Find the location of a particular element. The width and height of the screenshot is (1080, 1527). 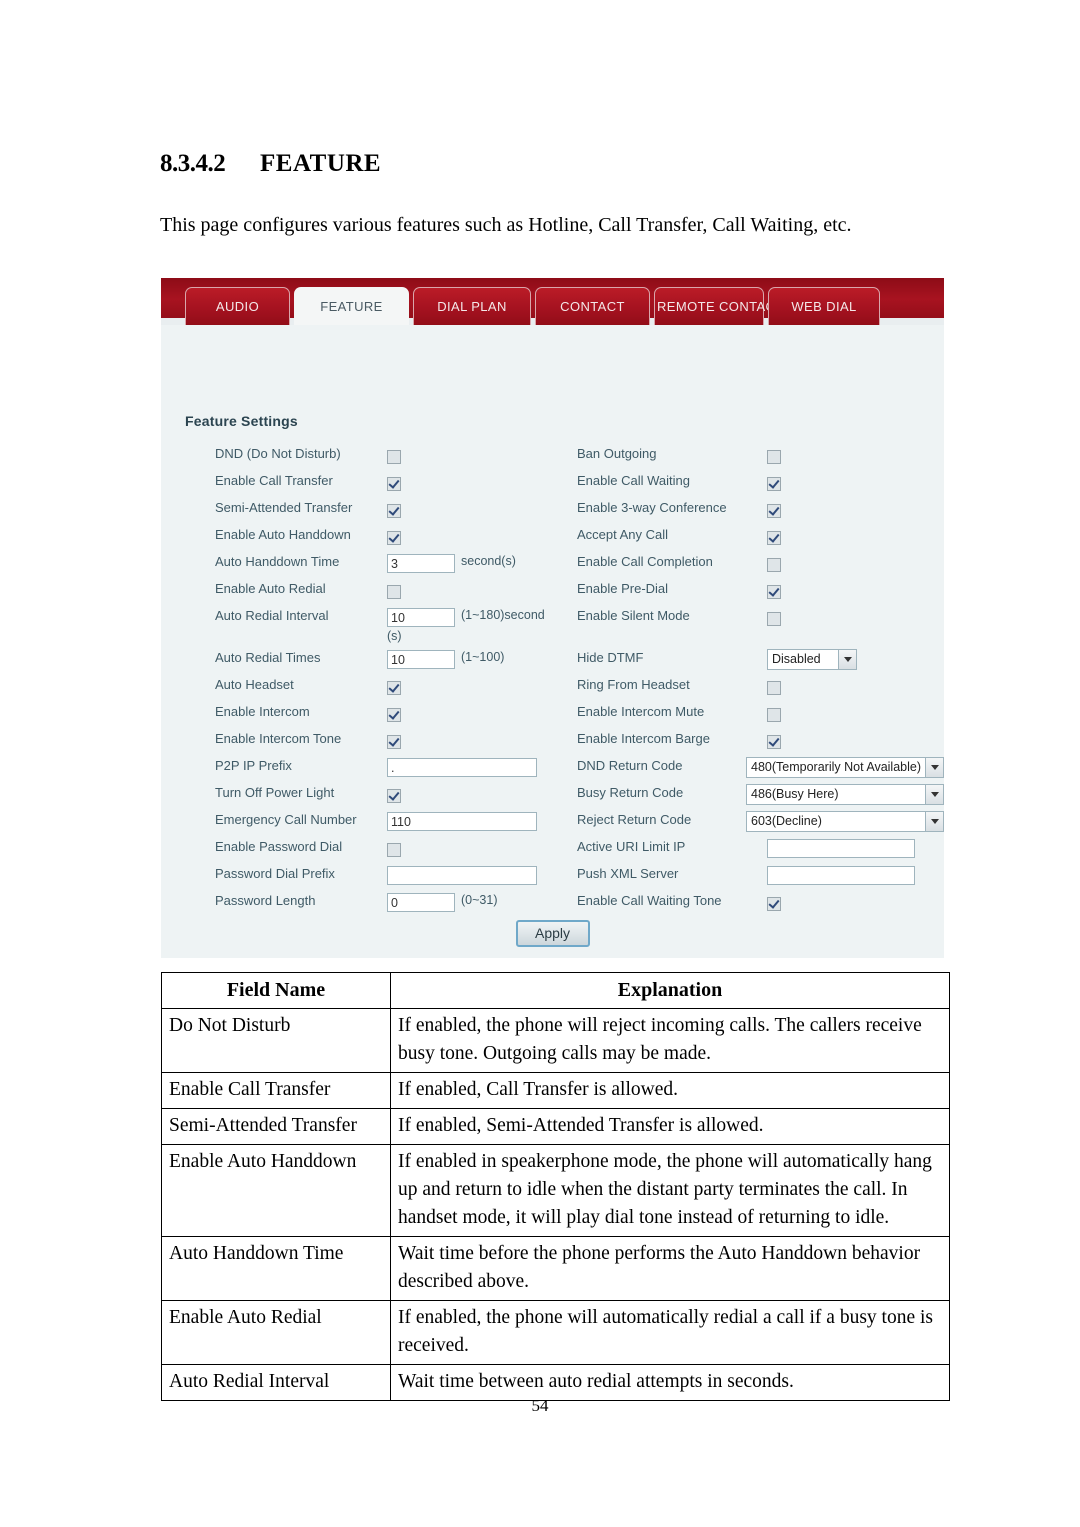

form-field-enable-intercom: Enable Intercom is located at coordinates (357, 711).